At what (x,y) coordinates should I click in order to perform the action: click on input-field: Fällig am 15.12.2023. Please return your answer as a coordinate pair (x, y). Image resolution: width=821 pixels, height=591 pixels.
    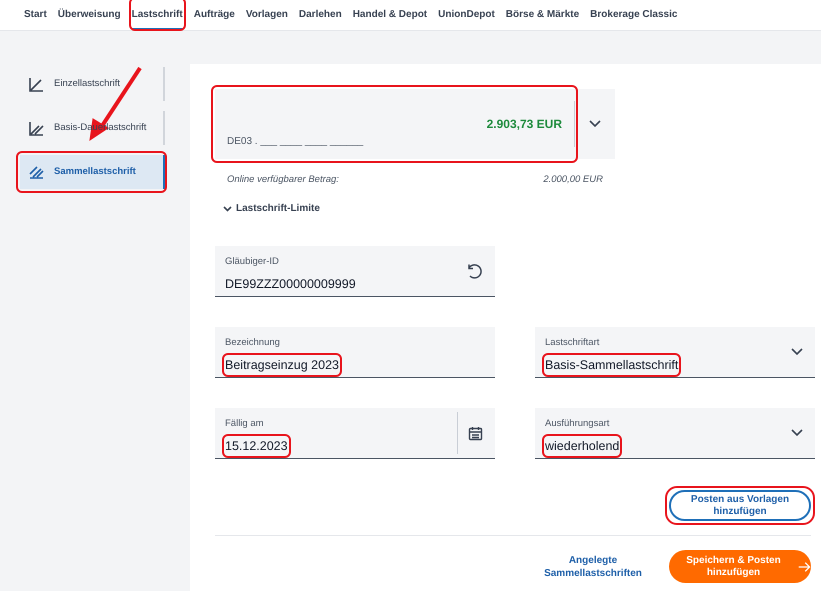
    Looking at the image, I should click on (355, 434).